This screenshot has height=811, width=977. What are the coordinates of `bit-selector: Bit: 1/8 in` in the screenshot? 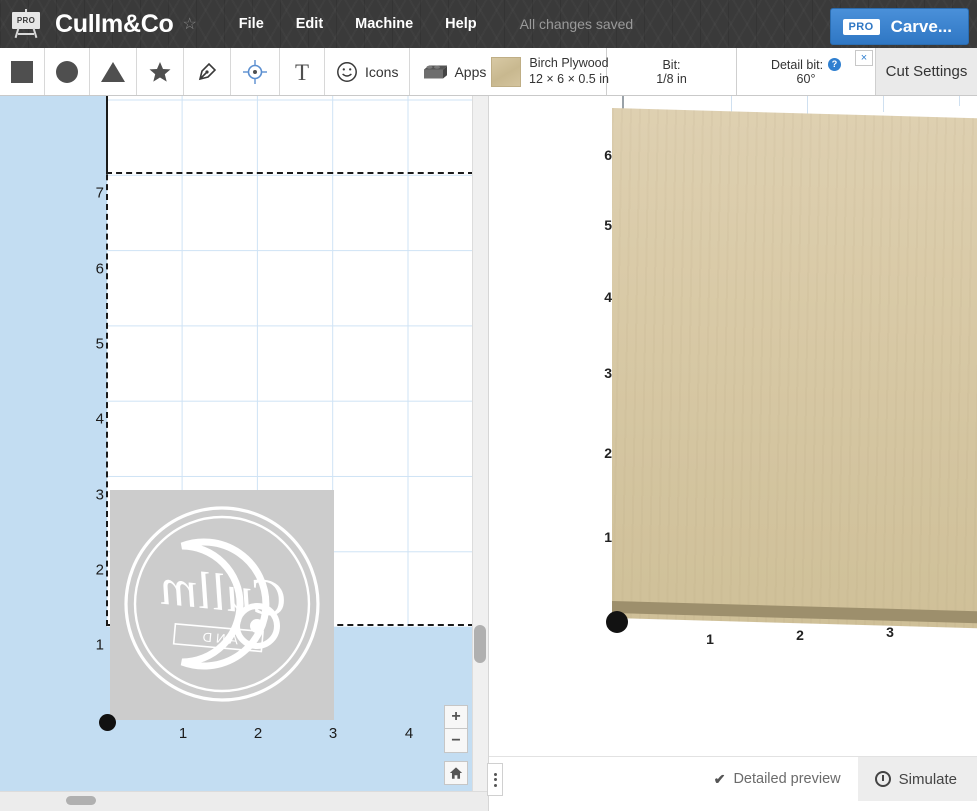 It's located at (672, 71).